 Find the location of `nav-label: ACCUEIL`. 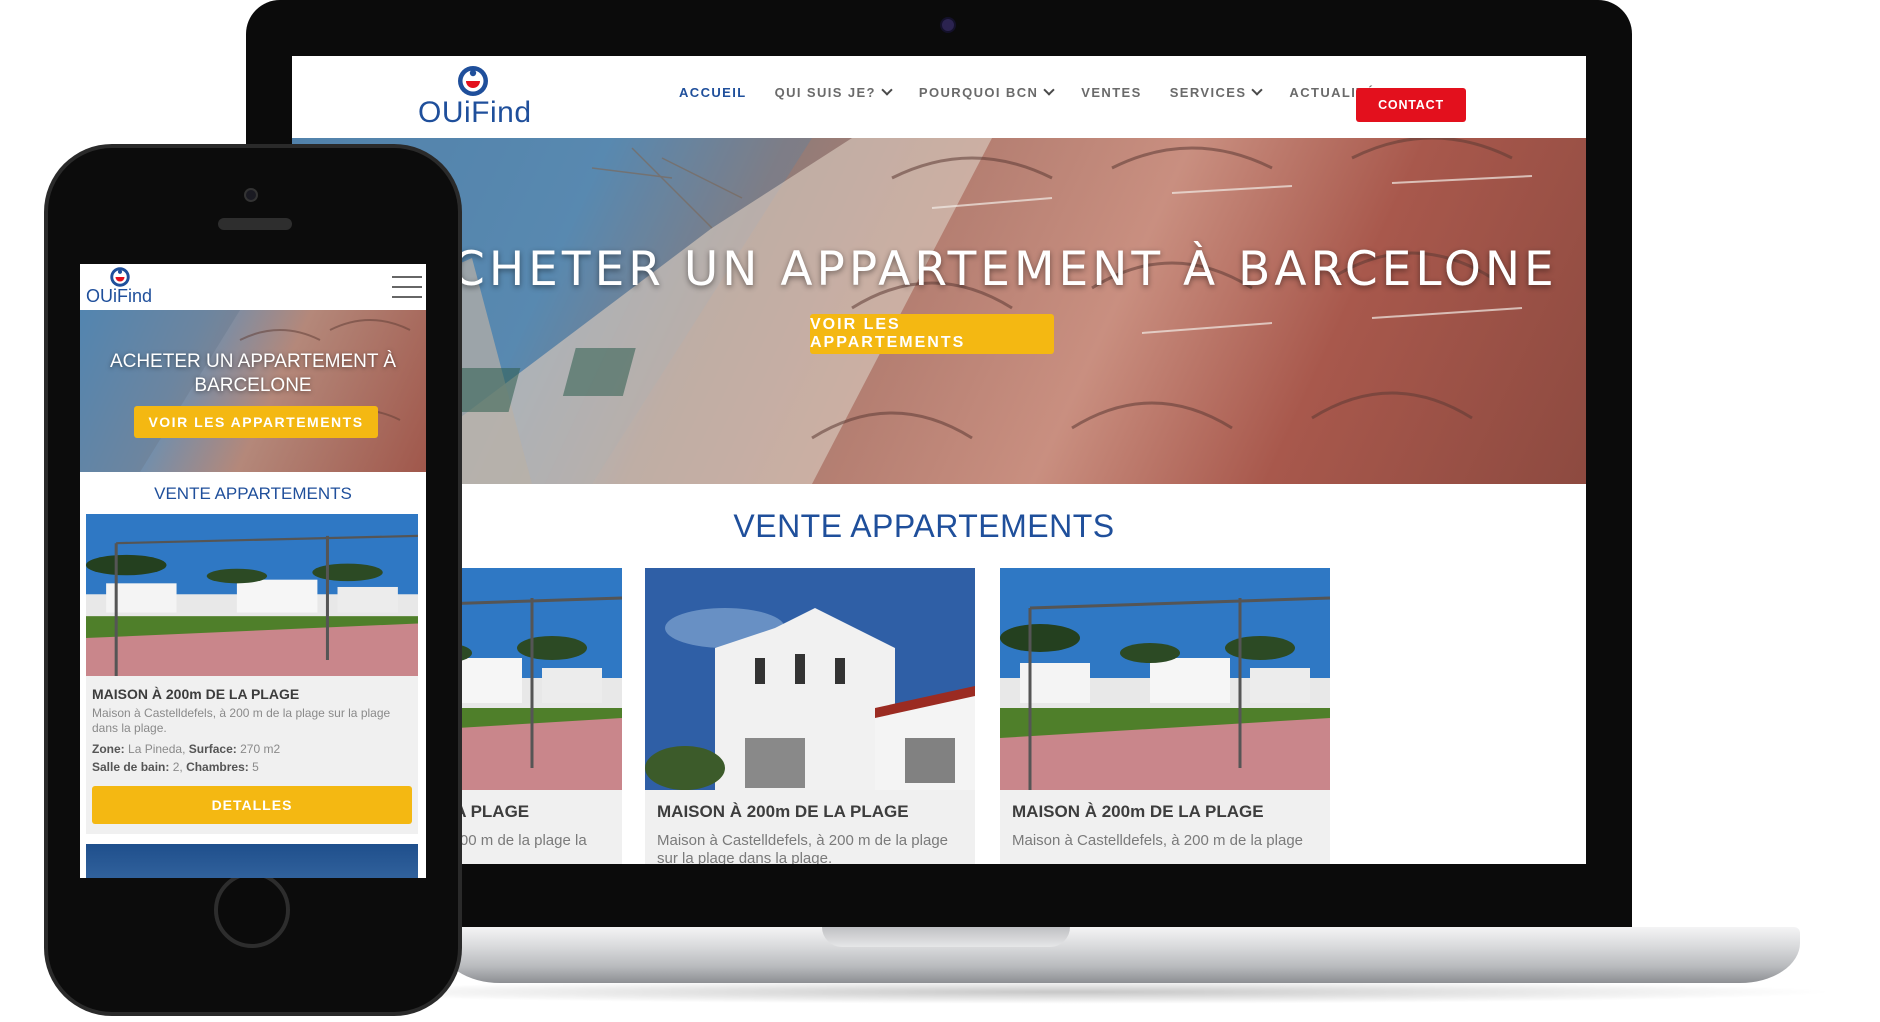

nav-label: ACCUEIL is located at coordinates (713, 92).